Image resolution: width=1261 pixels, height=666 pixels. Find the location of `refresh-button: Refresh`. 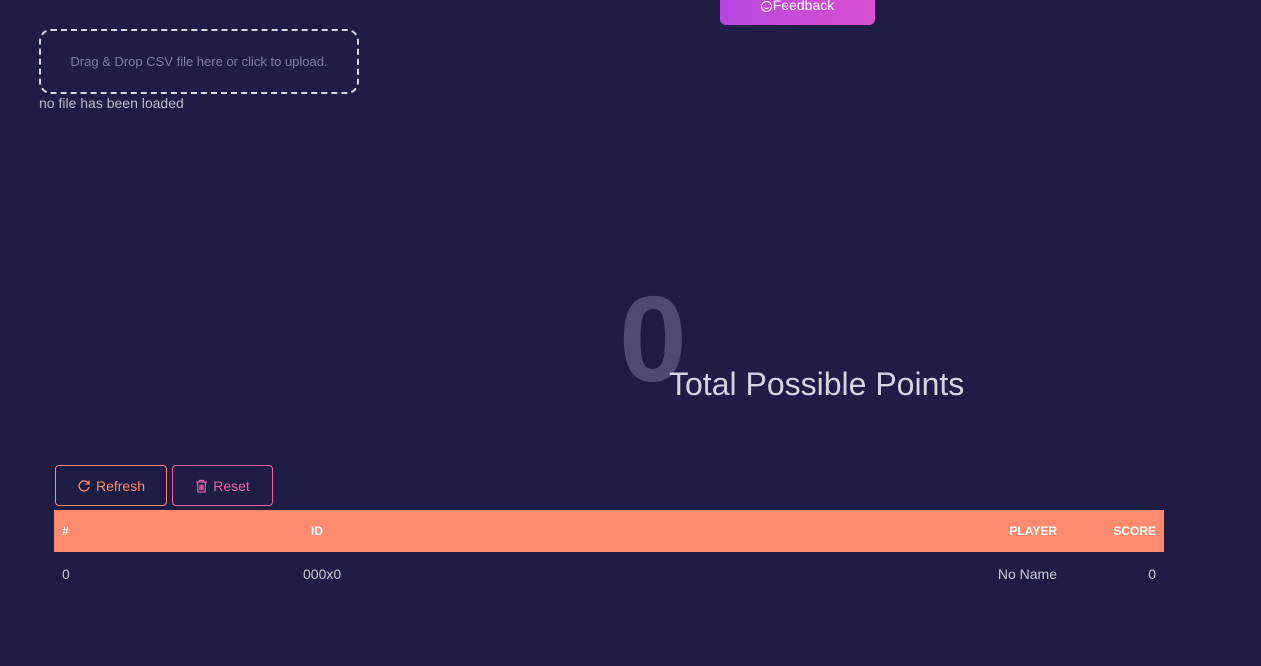

refresh-button: Refresh is located at coordinates (111, 485).